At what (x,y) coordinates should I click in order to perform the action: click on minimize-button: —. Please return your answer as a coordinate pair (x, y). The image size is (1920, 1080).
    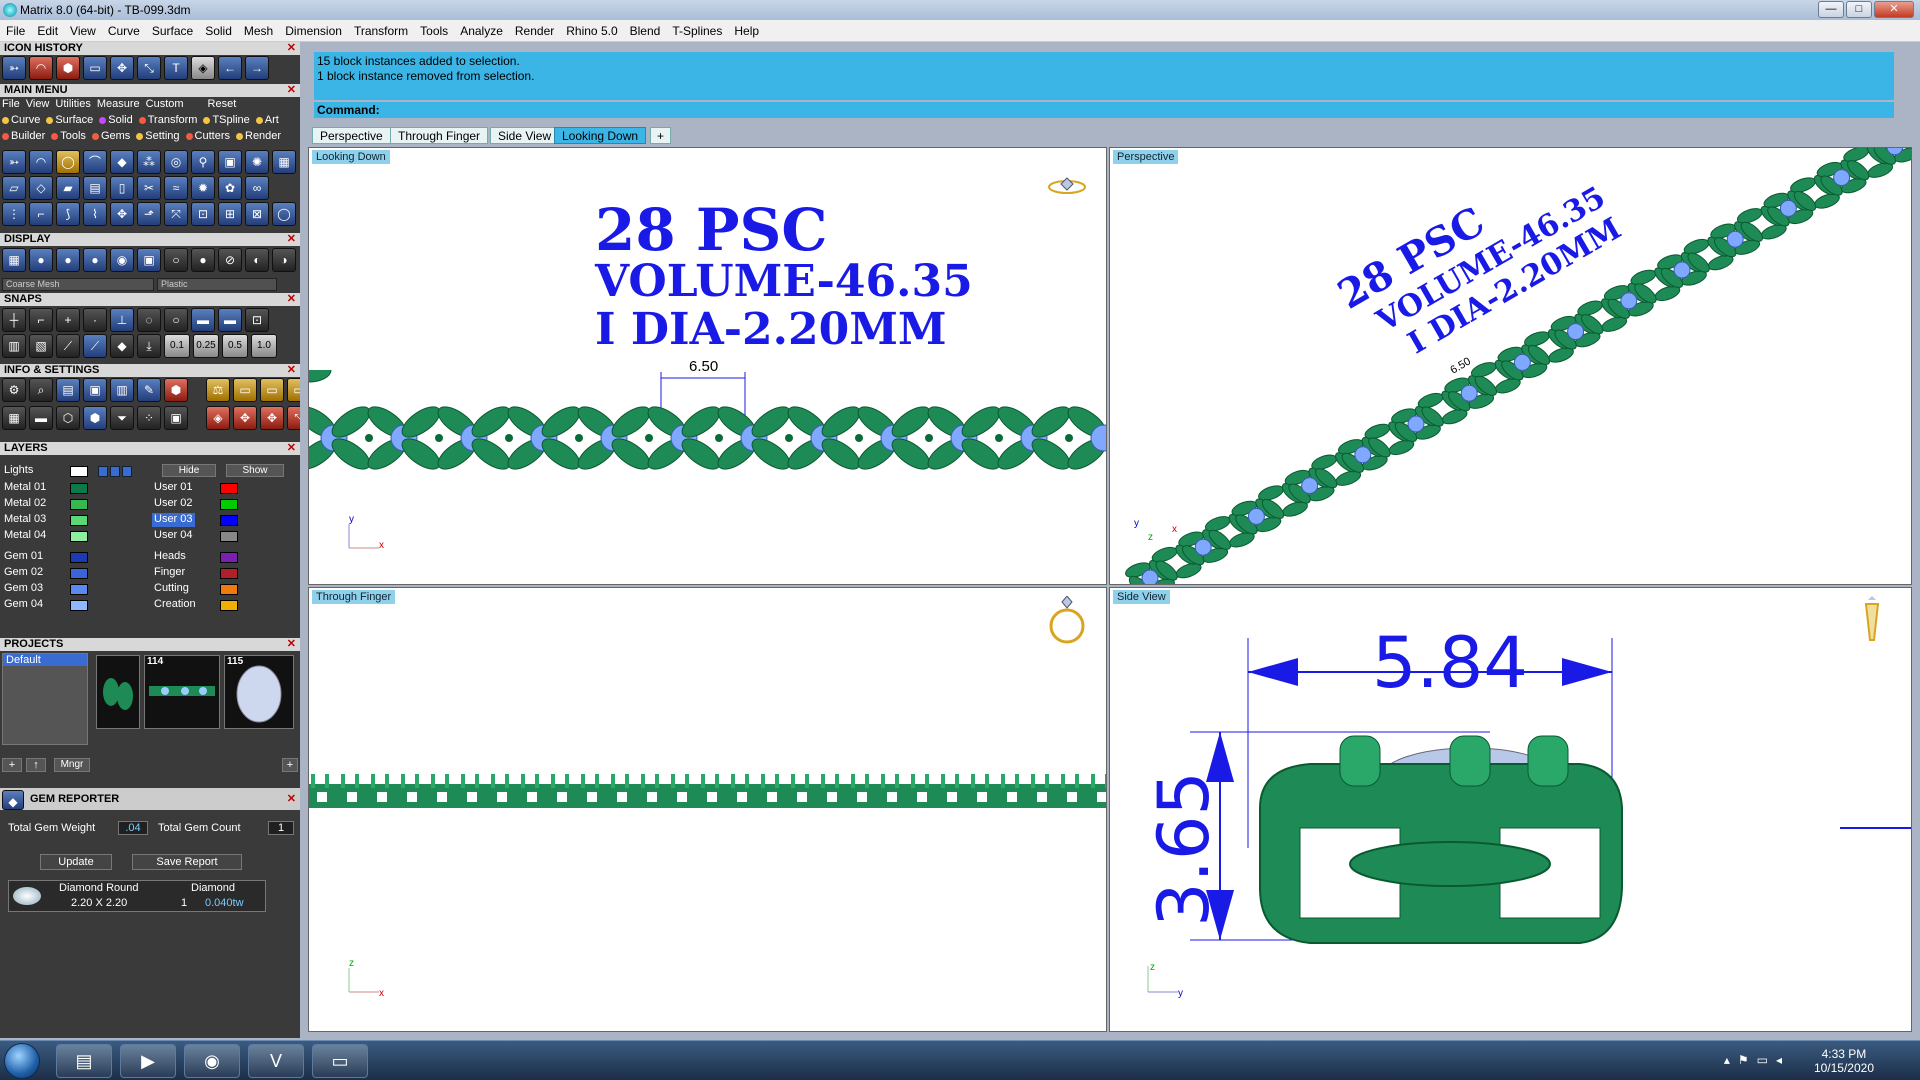
    Looking at the image, I should click on (1831, 9).